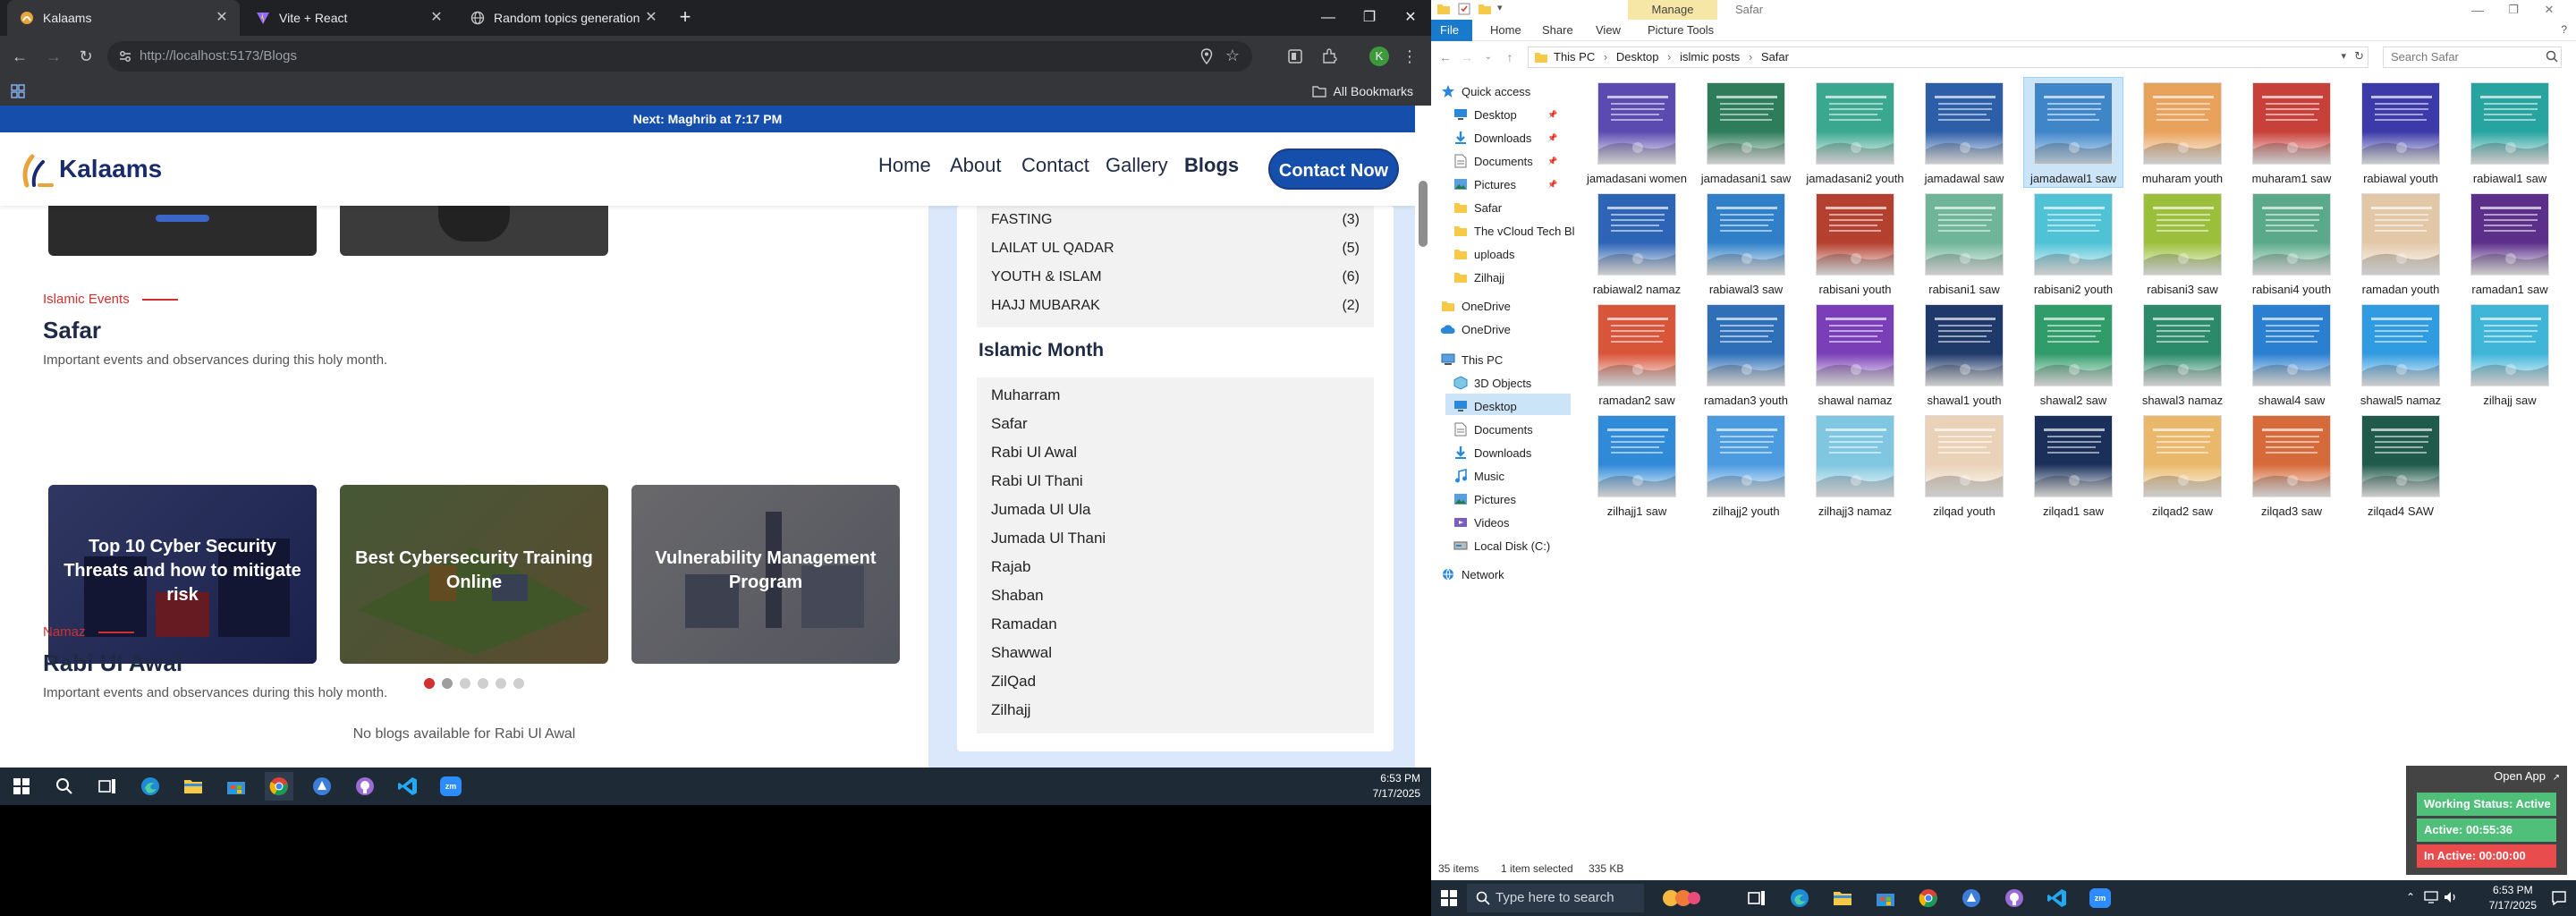 This screenshot has width=2576, height=916. What do you see at coordinates (679, 56) in the screenshot?
I see `address-bar: http://localhost:5173/Blogs ☆` at bounding box center [679, 56].